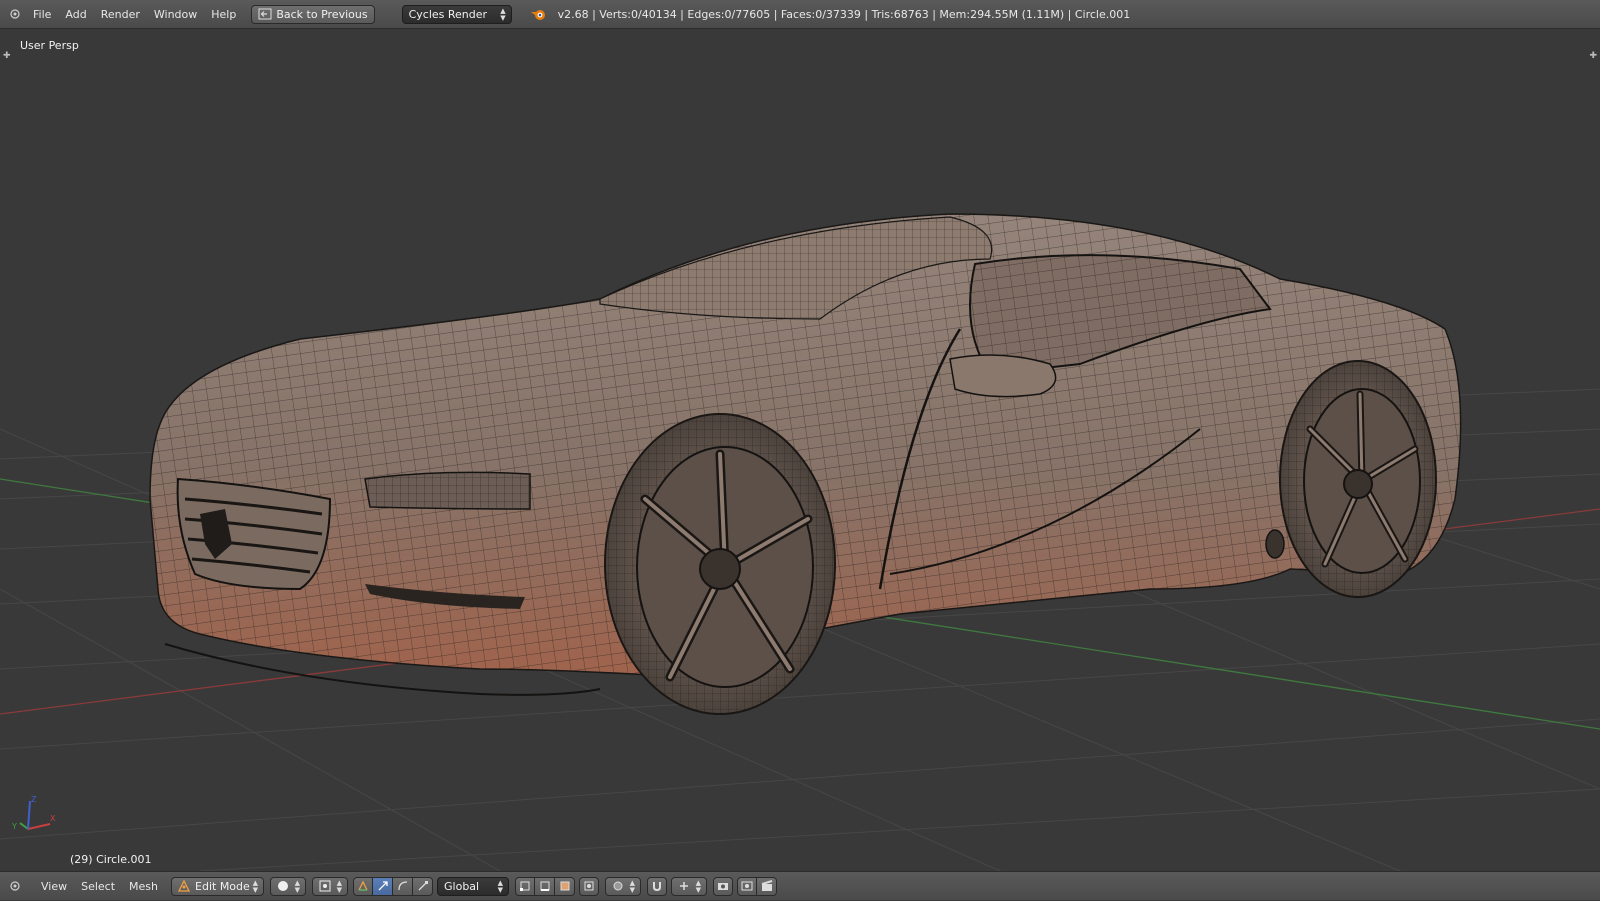 This screenshot has width=1600, height=901. I want to click on vertex-select-icon, so click(525, 886).